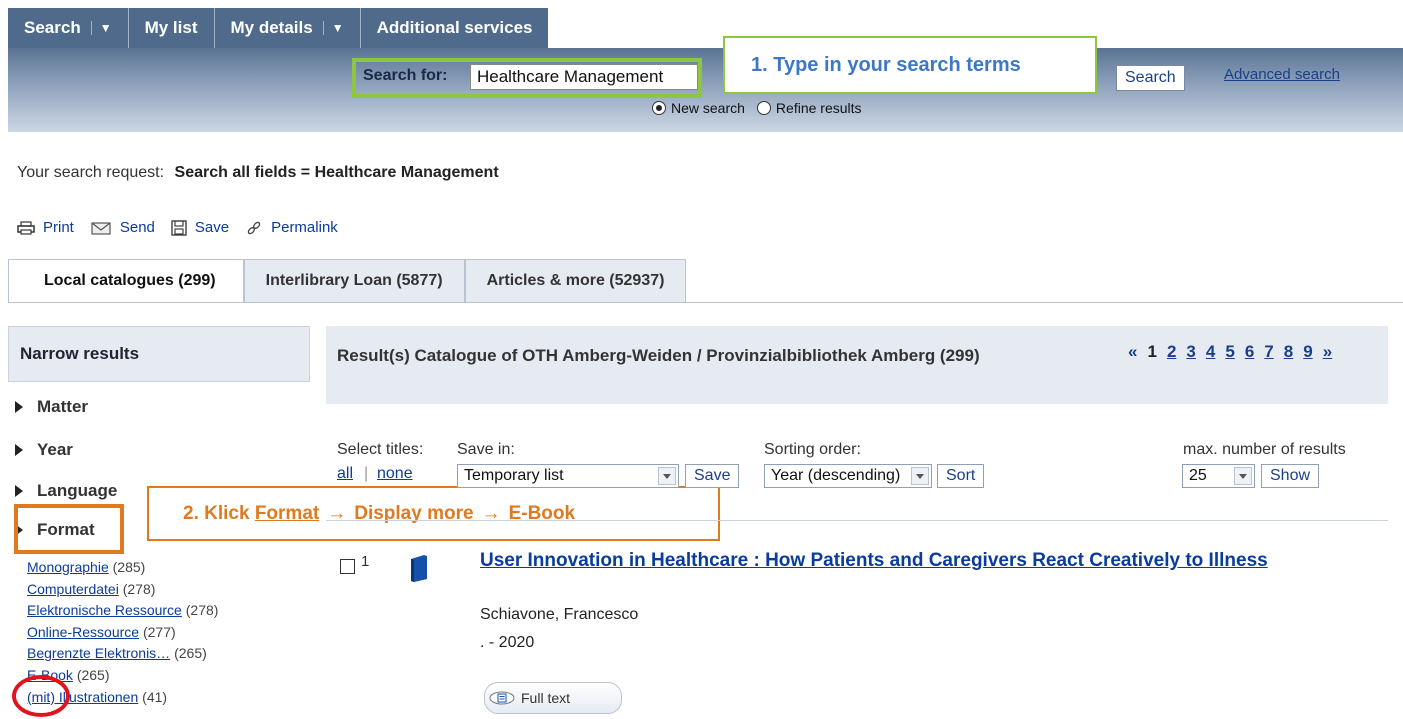 The width and height of the screenshot is (1403, 719). What do you see at coordinates (395, 474) in the screenshot?
I see `select-none-link: none` at bounding box center [395, 474].